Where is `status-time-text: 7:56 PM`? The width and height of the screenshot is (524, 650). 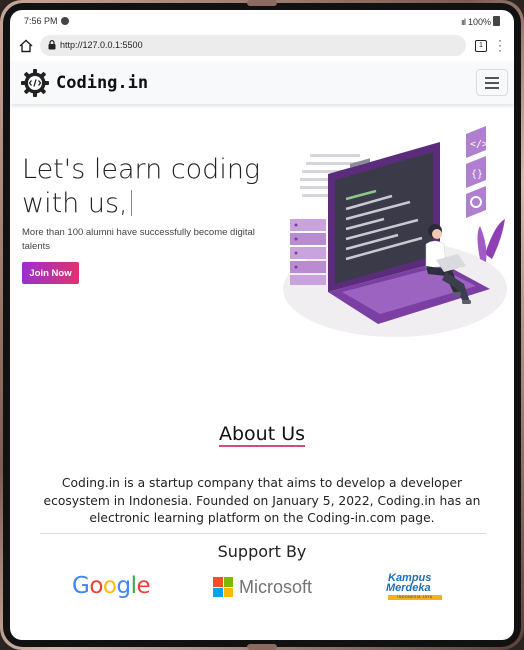
status-time-text: 7:56 PM is located at coordinates (41, 21).